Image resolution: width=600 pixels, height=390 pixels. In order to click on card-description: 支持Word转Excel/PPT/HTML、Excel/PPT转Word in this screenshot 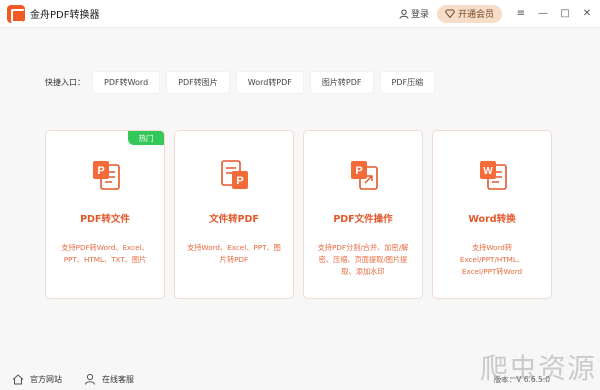, I will do `click(492, 259)`.